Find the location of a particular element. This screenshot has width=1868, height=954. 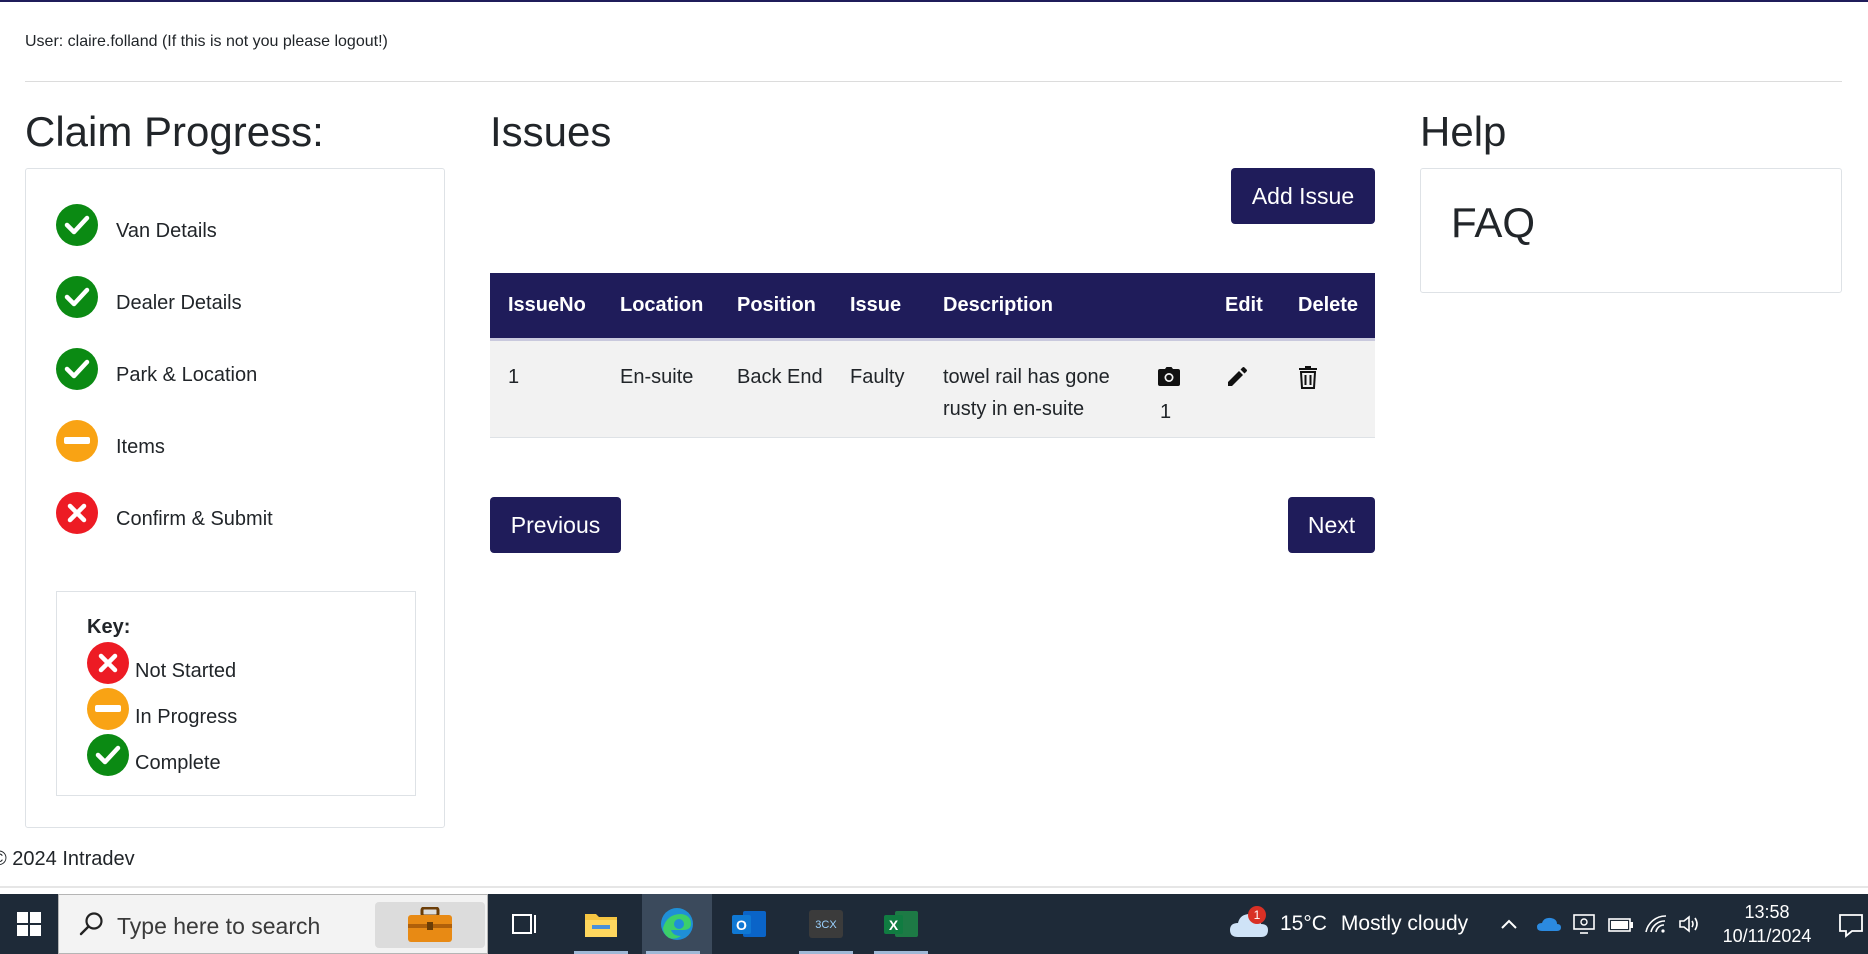

col-issue: Issue is located at coordinates (876, 304).